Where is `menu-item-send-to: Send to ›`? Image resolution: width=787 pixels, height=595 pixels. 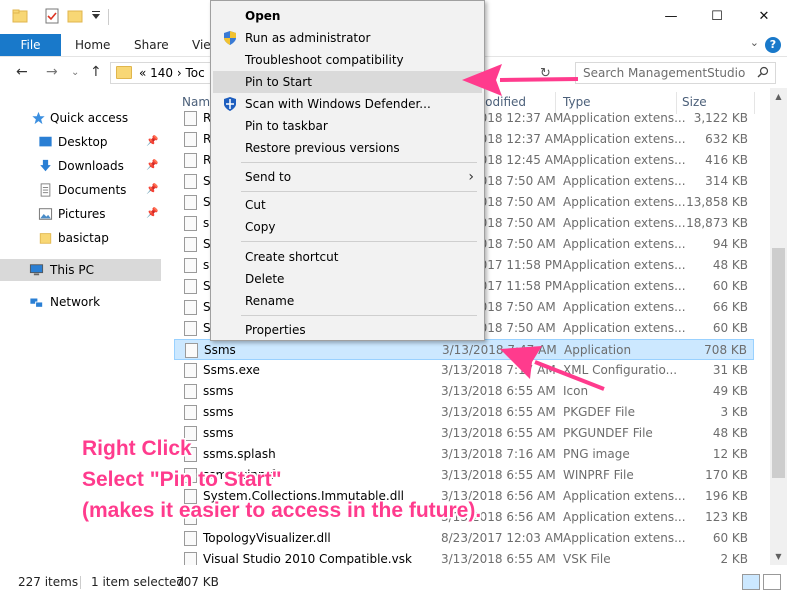 menu-item-send-to: Send to › is located at coordinates (347, 177).